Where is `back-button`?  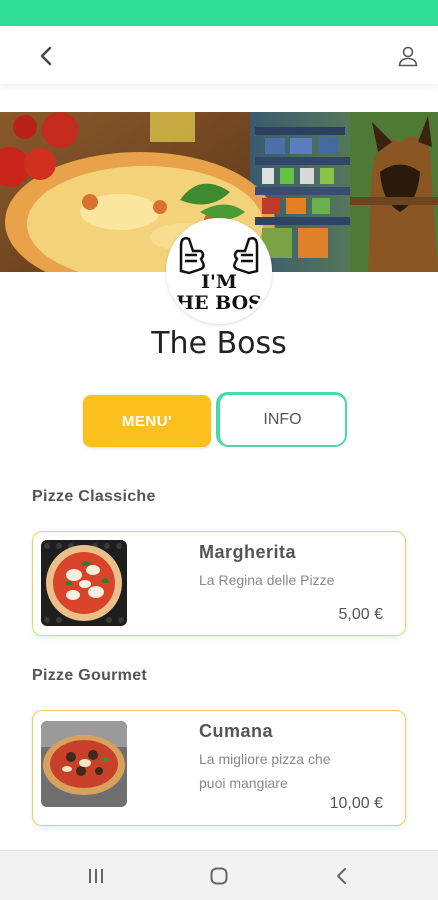
back-button is located at coordinates (46, 56).